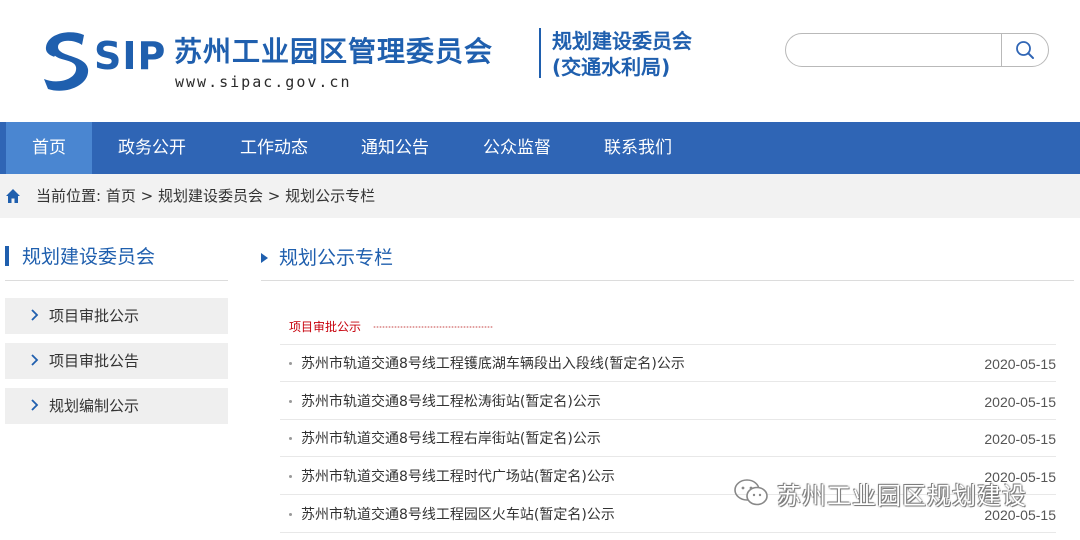 This screenshot has width=1080, height=540. I want to click on logo-text: SIP, so click(130, 56).